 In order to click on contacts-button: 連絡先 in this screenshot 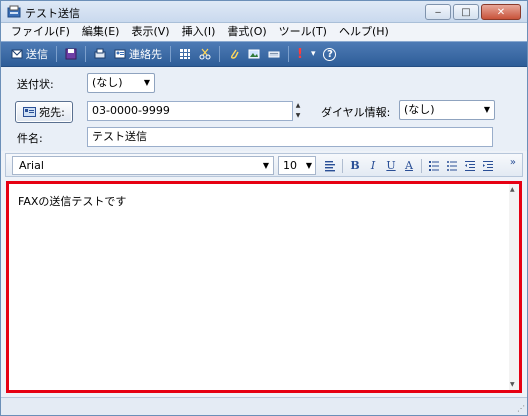, I will do `click(138, 54)`.